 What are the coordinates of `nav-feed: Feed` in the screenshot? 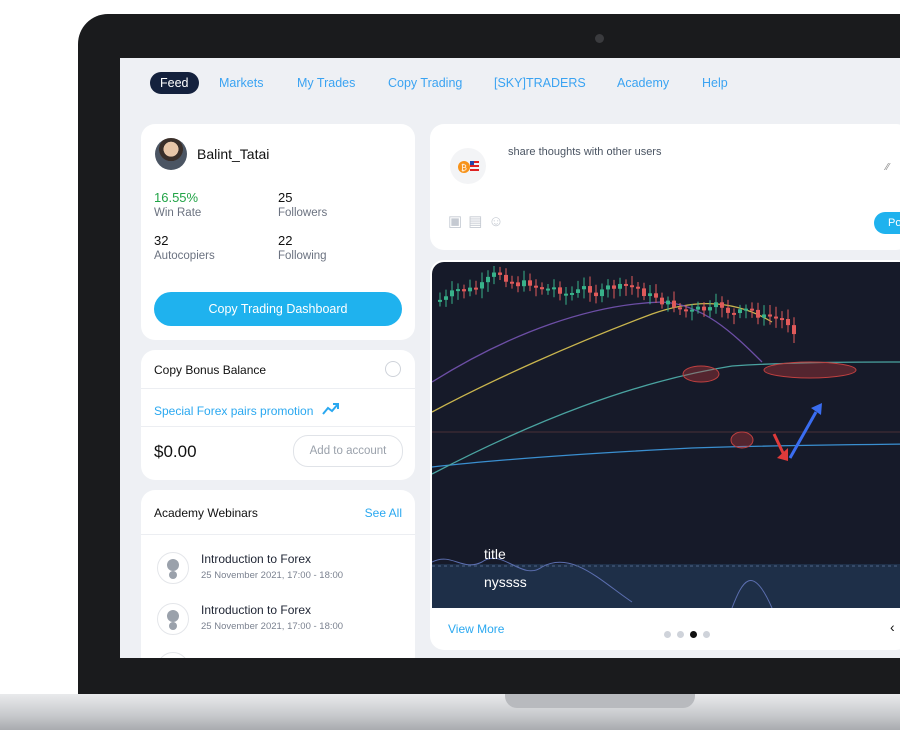 It's located at (174, 83).